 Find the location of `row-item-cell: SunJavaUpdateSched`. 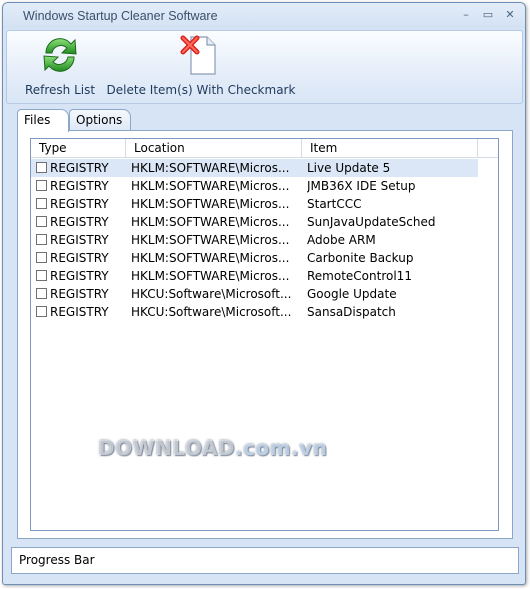

row-item-cell: SunJavaUpdateSched is located at coordinates (371, 222).